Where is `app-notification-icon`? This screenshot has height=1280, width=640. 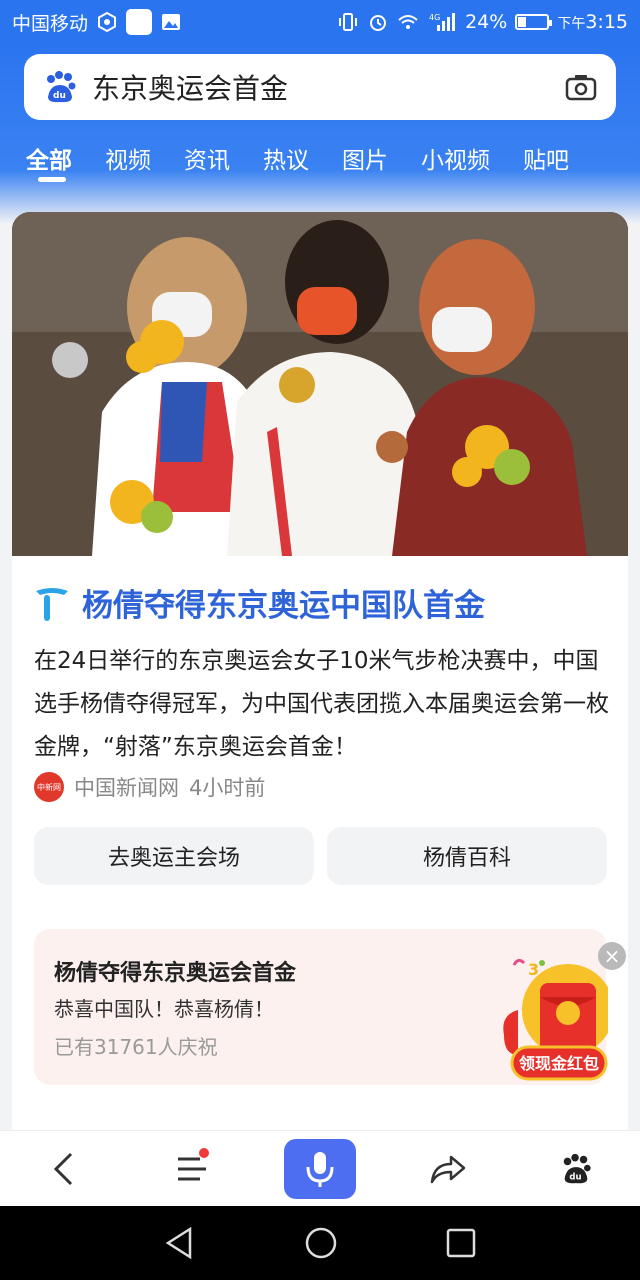
app-notification-icon is located at coordinates (139, 22).